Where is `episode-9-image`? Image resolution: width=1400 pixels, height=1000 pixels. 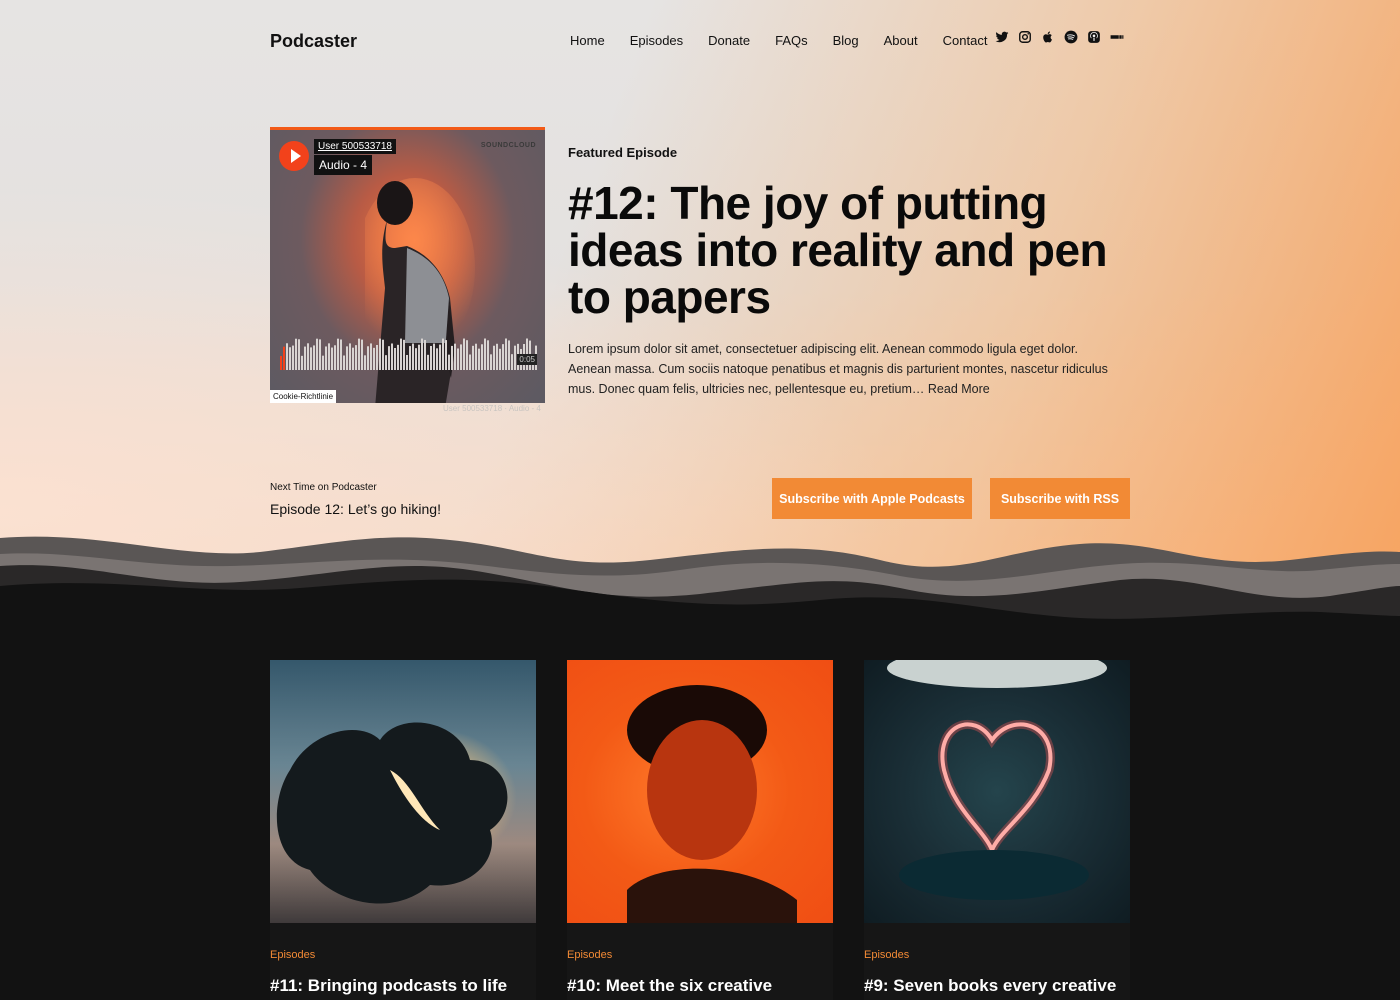 episode-9-image is located at coordinates (997, 791).